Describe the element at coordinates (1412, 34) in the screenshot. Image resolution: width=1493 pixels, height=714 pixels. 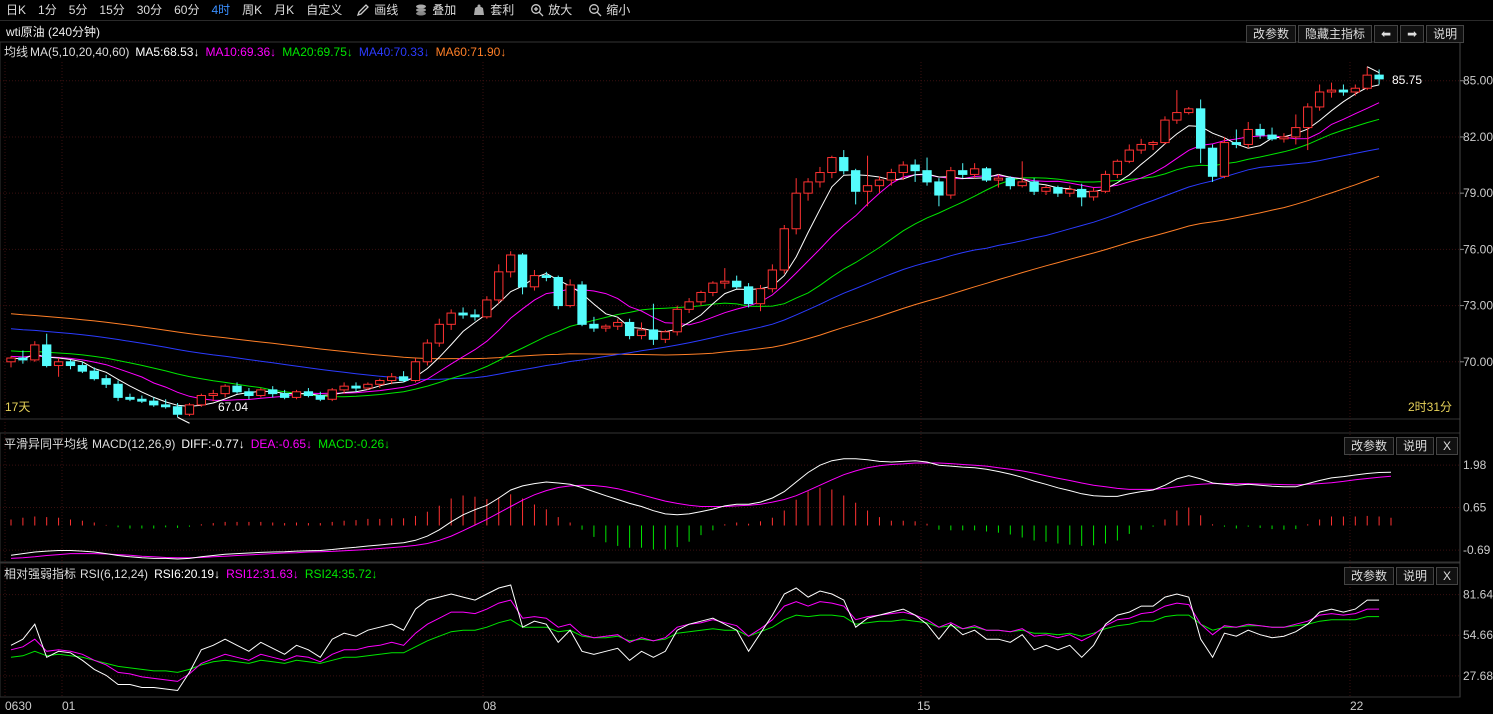
I see `scroll-right-button: ➡` at that location.